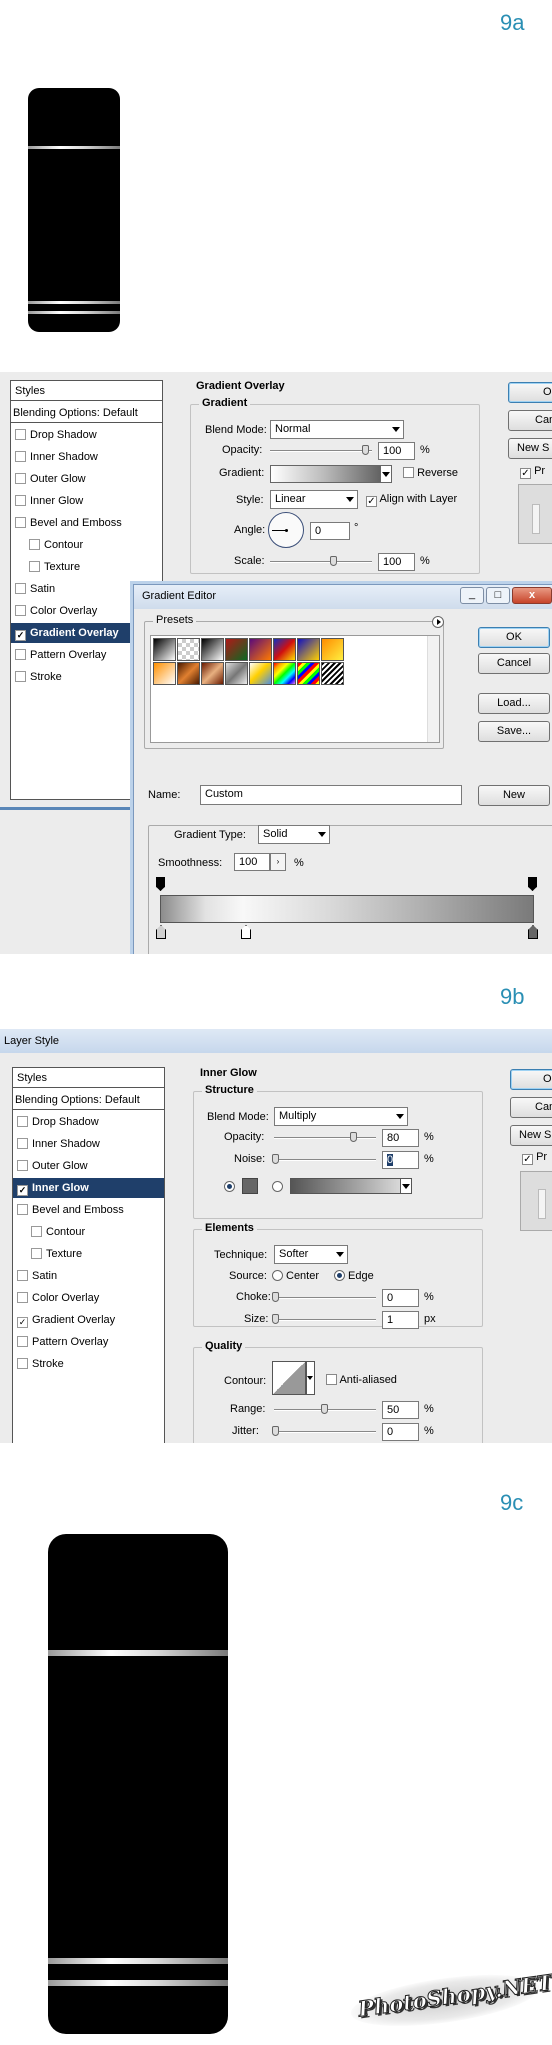 The width and height of the screenshot is (552, 2045). Describe the element at coordinates (351, 1186) in the screenshot. I see `glow-gradient-picker` at that location.